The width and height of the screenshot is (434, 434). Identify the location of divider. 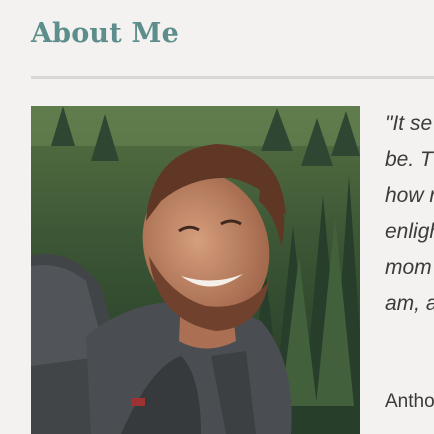
(232, 77).